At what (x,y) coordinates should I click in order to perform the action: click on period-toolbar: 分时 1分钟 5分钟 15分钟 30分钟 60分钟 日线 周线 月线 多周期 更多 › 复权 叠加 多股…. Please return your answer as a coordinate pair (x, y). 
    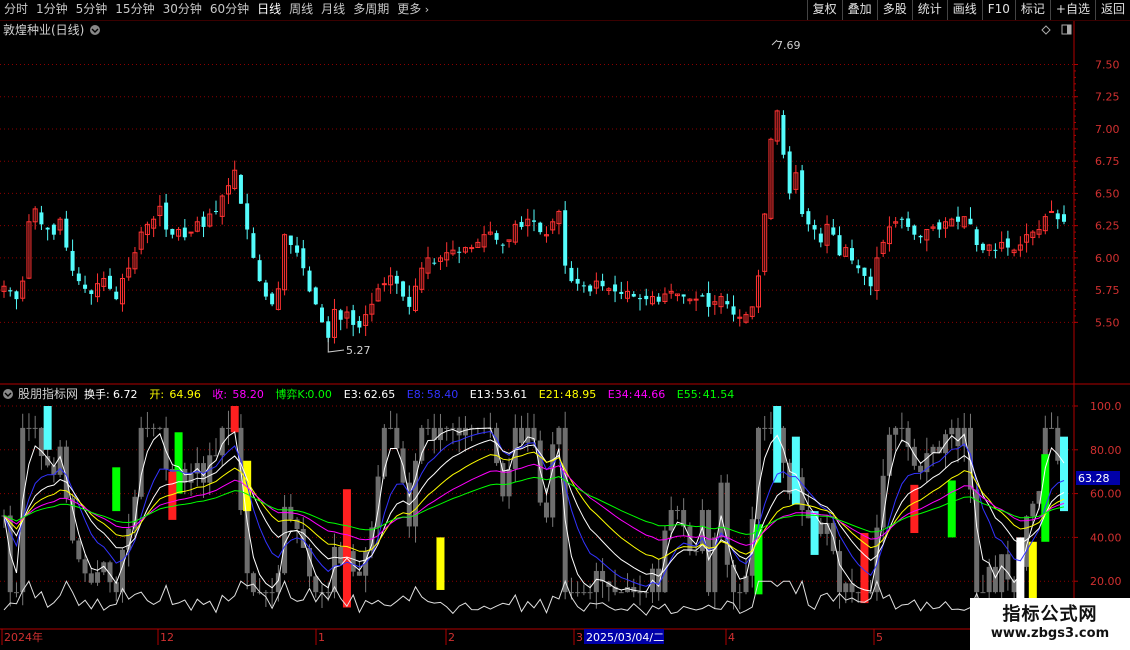
    Looking at the image, I should click on (565, 10).